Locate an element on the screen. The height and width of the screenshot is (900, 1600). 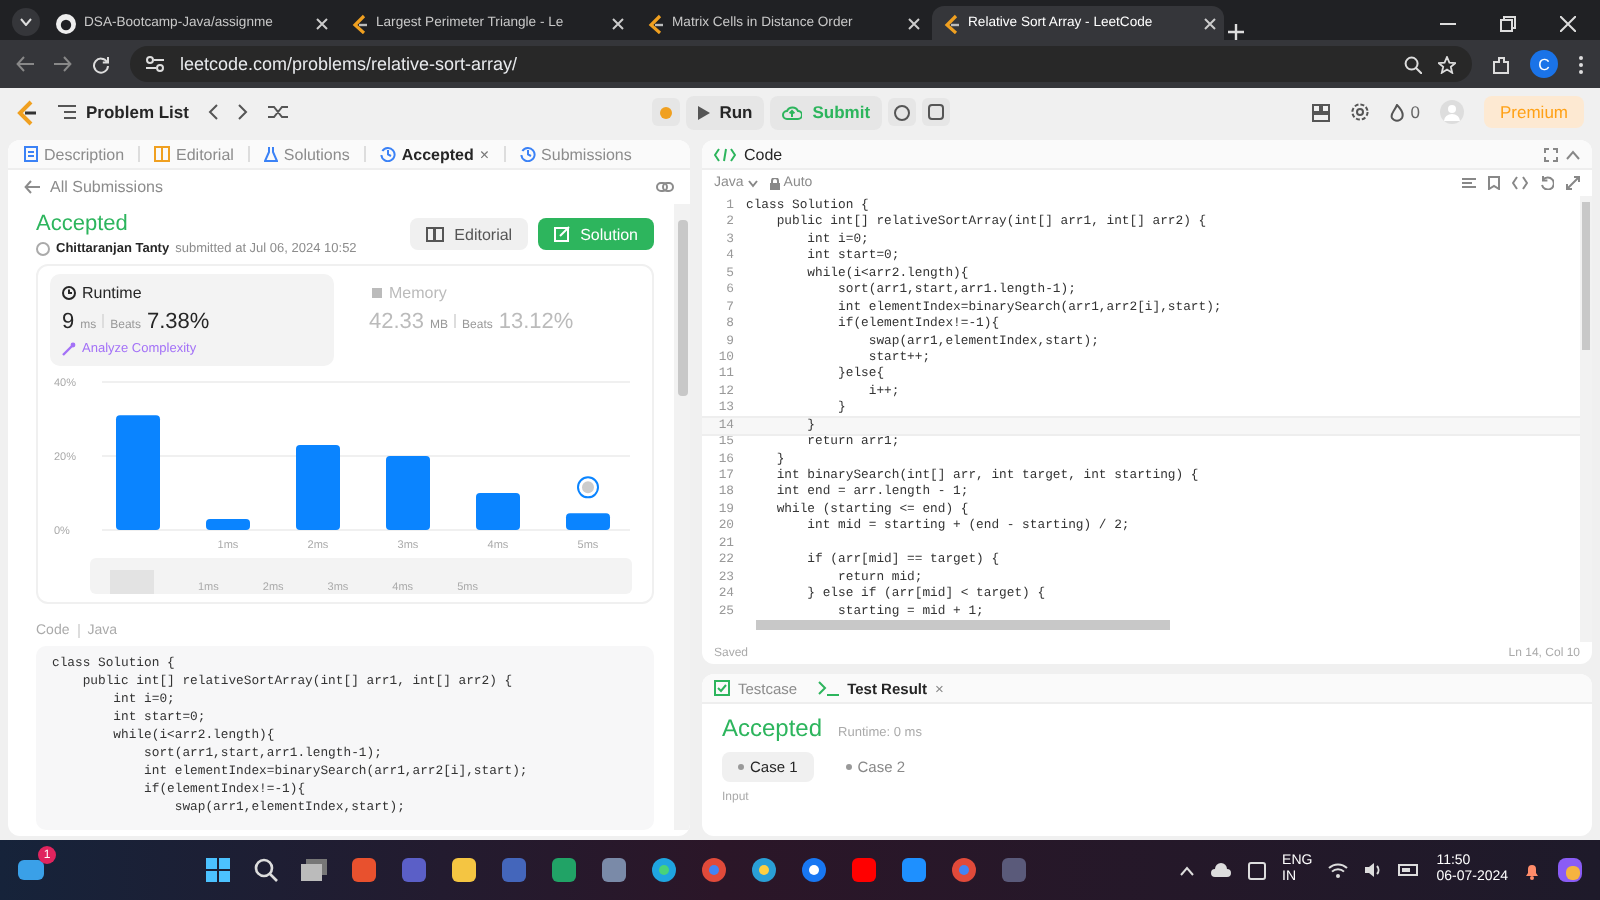
format-icon is located at coordinates (1469, 183).